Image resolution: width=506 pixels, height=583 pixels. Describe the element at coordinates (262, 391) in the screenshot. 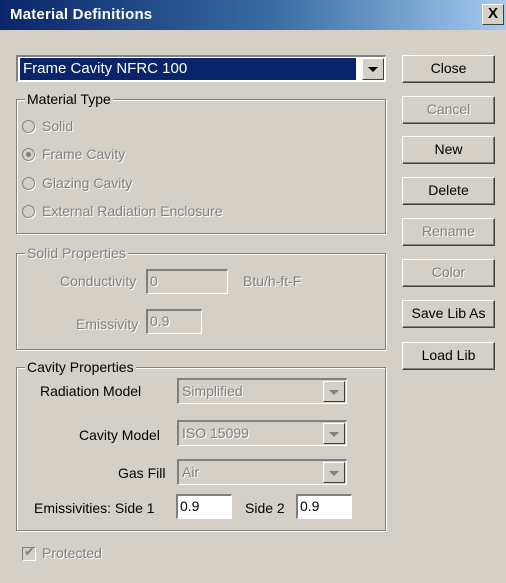

I see `radiation-model-select: Simplified` at that location.